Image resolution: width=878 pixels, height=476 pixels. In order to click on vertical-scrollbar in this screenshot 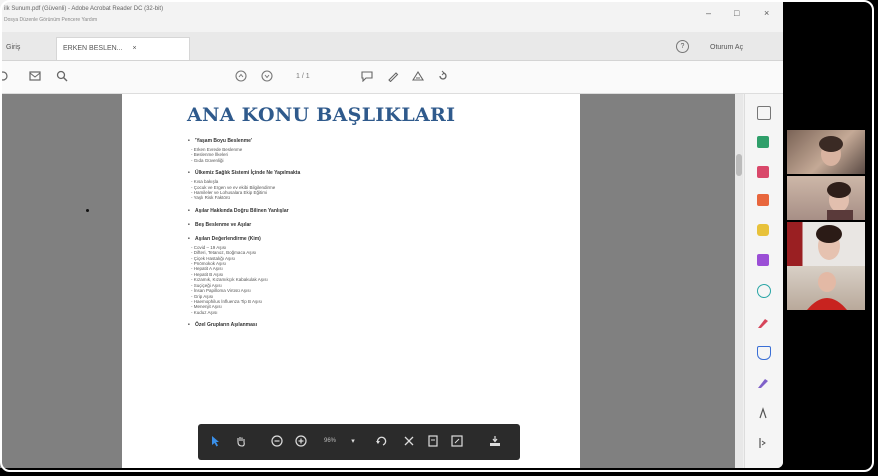, I will do `click(739, 281)`.